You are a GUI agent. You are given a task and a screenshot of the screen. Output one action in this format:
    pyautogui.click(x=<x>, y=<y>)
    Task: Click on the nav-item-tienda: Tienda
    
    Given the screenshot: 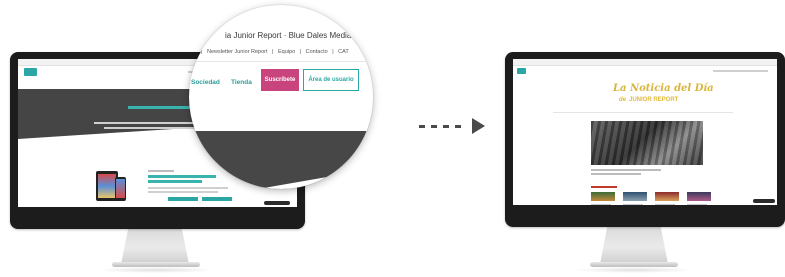 What is the action you would take?
    pyautogui.click(x=241, y=82)
    